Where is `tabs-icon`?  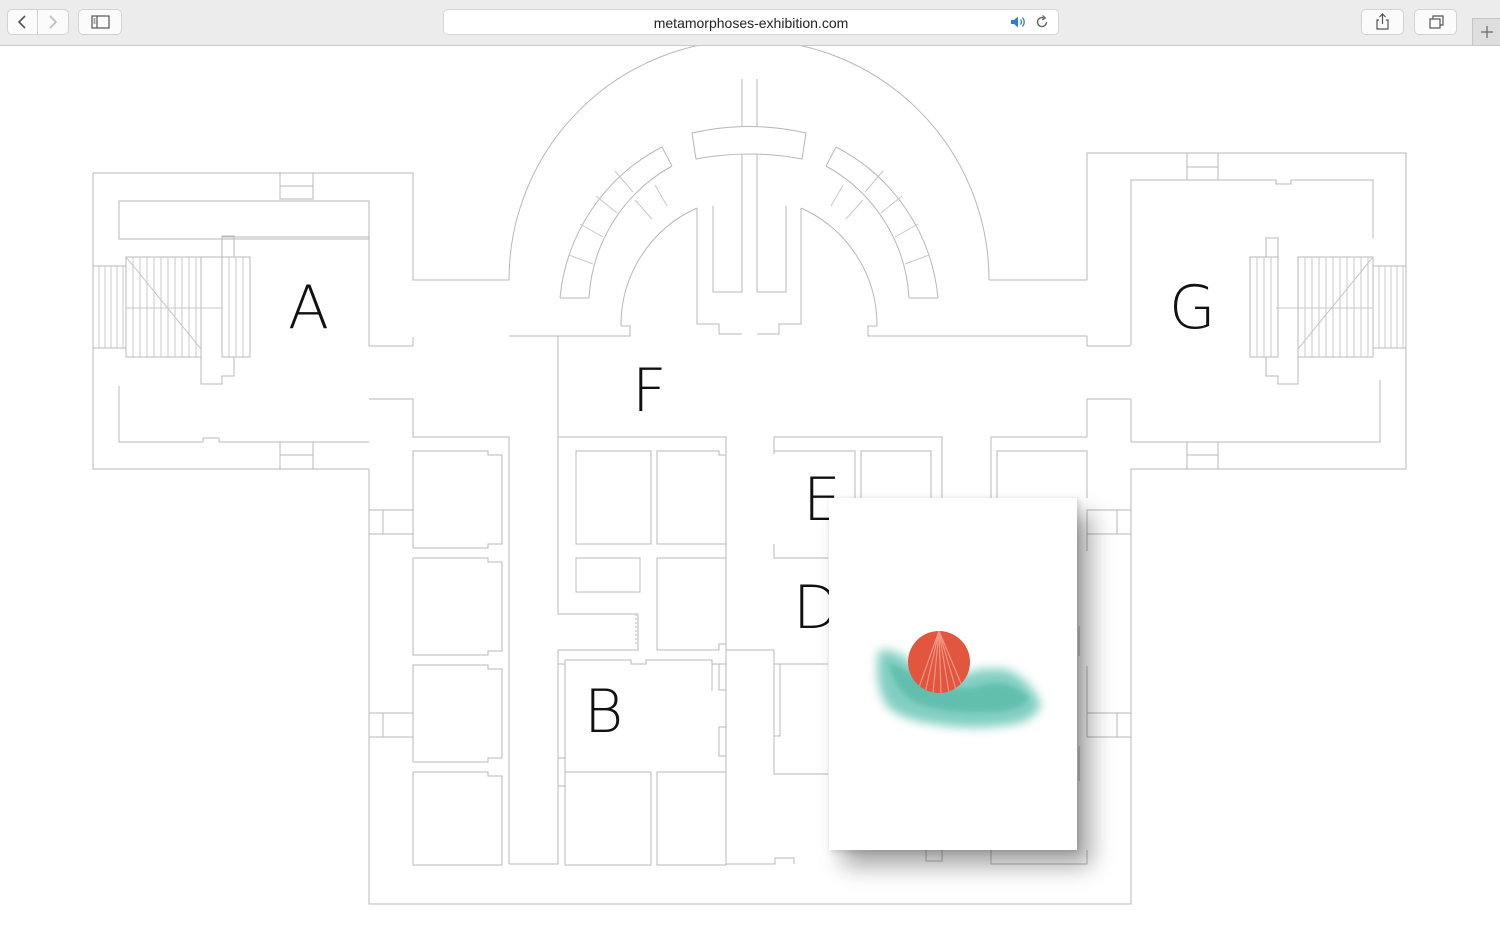
tabs-icon is located at coordinates (1436, 22).